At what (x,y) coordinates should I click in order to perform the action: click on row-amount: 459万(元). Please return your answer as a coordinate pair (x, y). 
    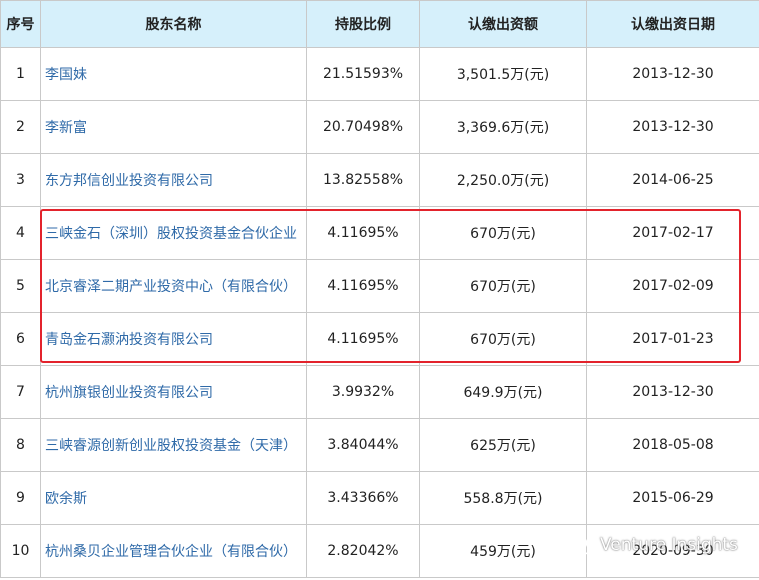
    Looking at the image, I should click on (503, 551).